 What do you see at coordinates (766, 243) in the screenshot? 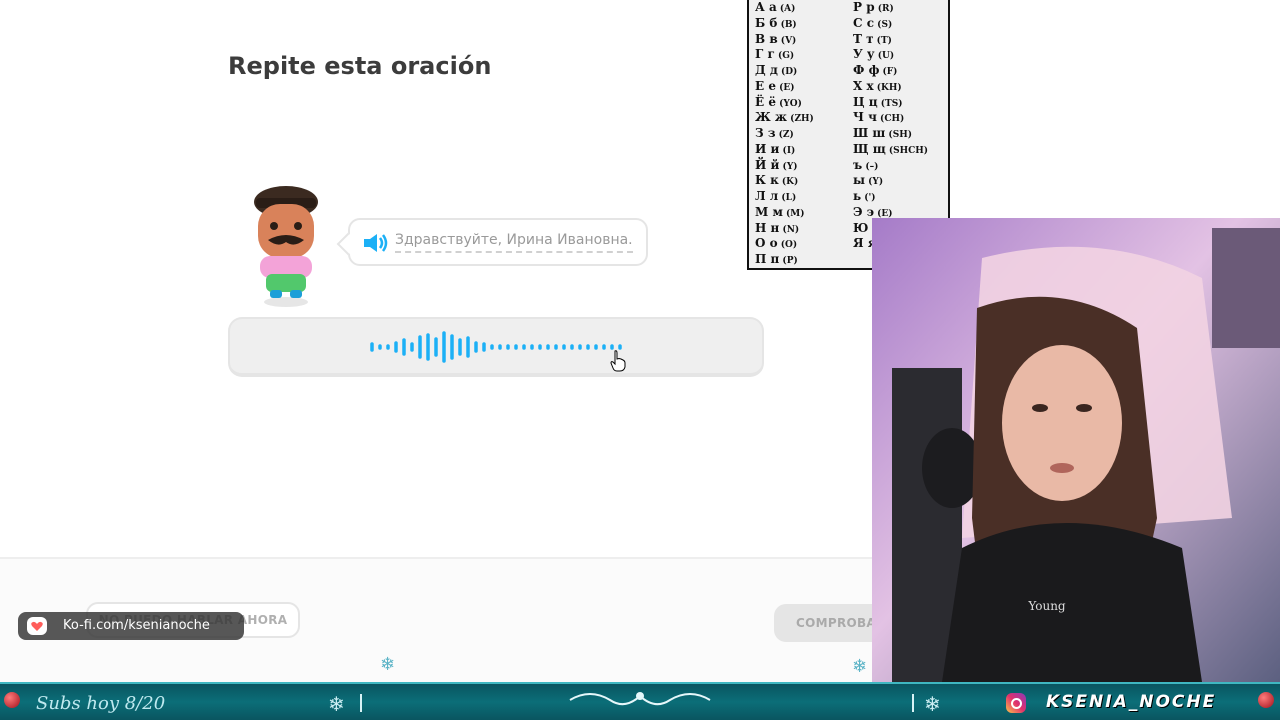
I see `cyrillic-letter: О о` at bounding box center [766, 243].